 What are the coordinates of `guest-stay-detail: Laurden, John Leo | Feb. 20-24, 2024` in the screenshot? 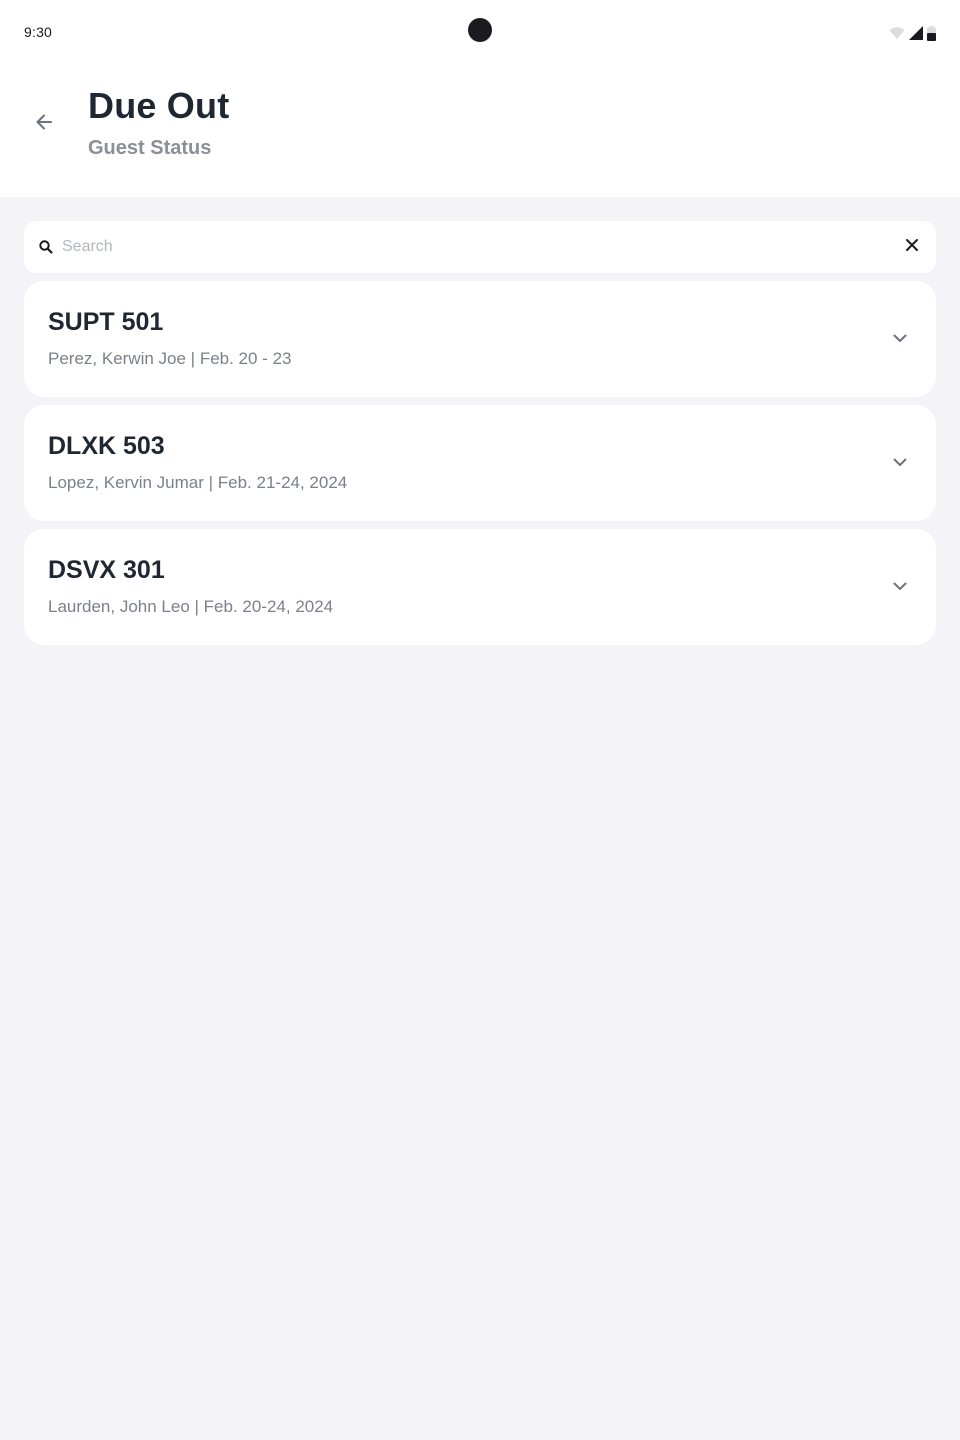 It's located at (191, 606).